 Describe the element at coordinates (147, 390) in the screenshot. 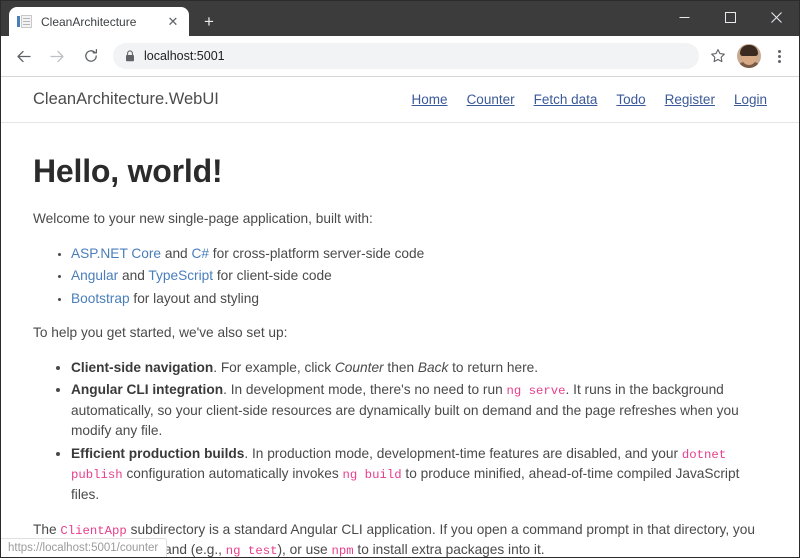

I see `emphasis-text: Angular CLI integration` at that location.